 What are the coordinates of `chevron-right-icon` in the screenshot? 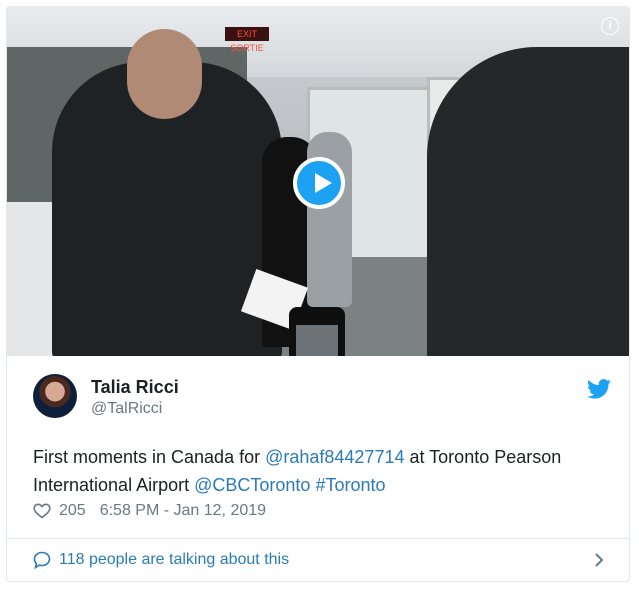 It's located at (599, 560).